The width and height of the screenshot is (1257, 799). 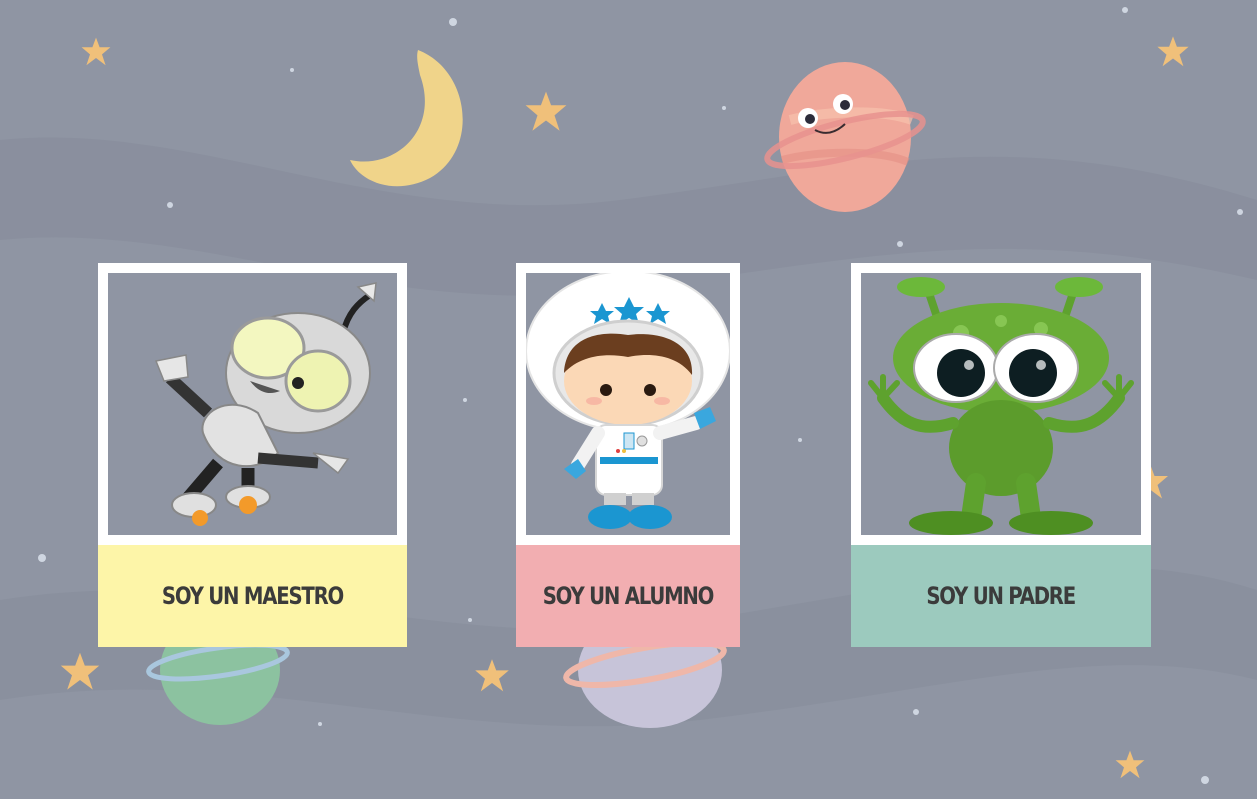 I want to click on card-maestro-frame, so click(x=252, y=404).